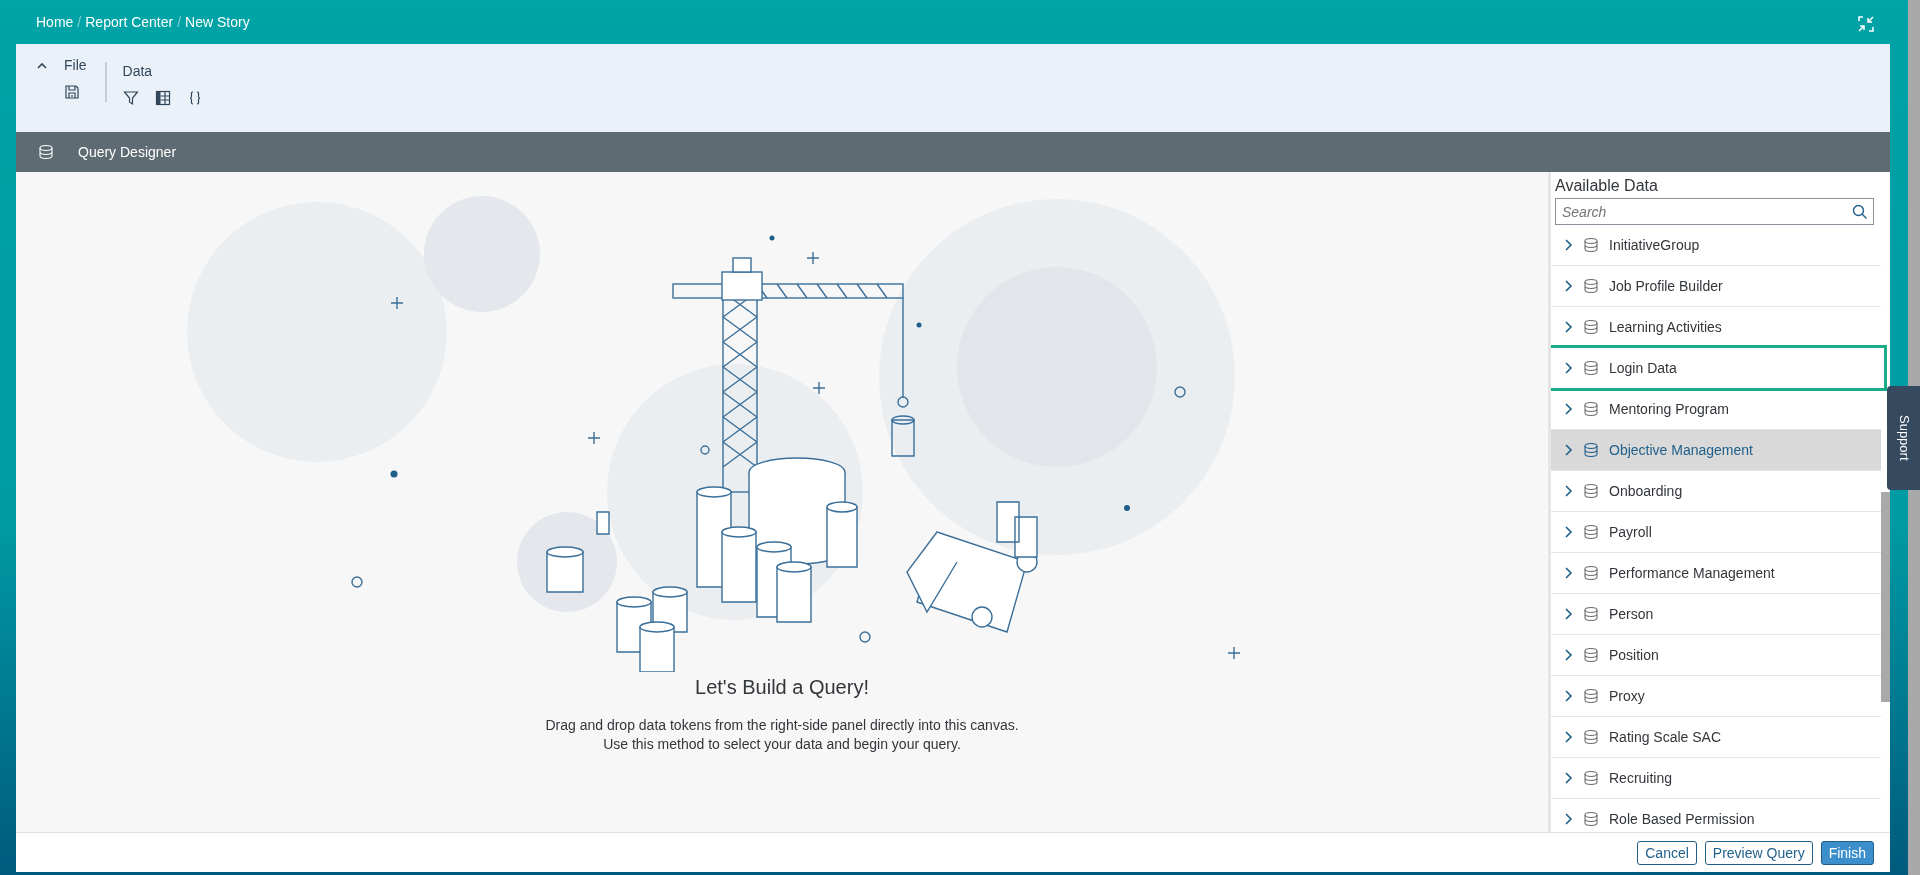  What do you see at coordinates (1847, 852) in the screenshot?
I see `footer-button: Finish` at bounding box center [1847, 852].